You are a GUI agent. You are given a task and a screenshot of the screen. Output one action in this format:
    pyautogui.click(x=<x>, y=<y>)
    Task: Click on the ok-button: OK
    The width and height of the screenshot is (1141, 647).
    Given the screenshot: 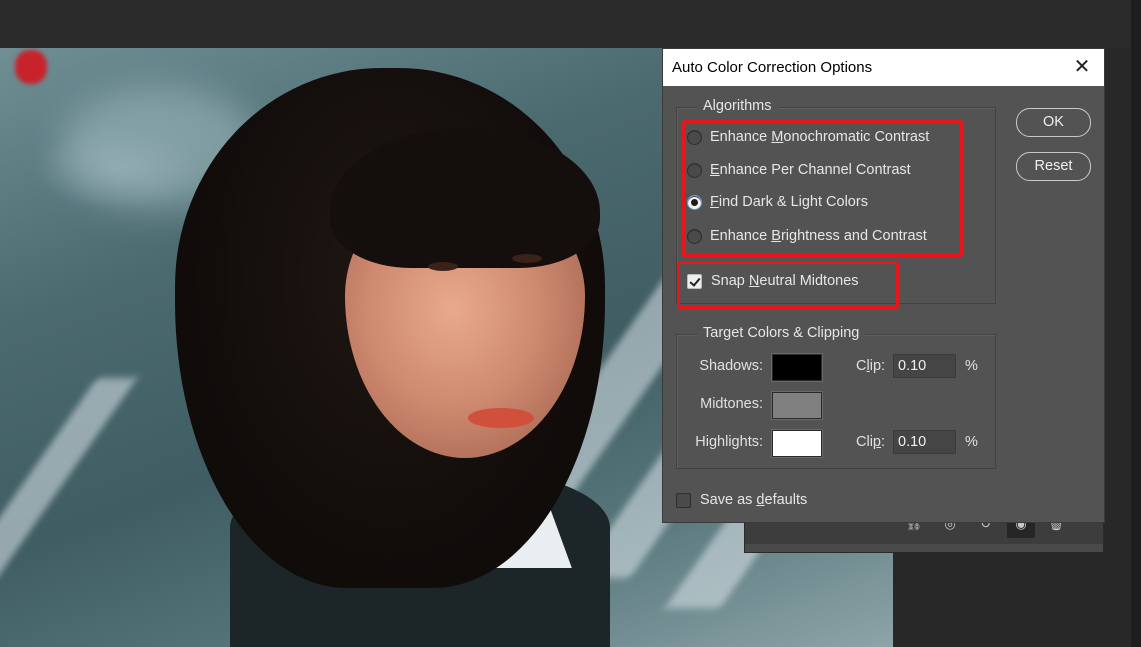 What is the action you would take?
    pyautogui.click(x=1053, y=122)
    